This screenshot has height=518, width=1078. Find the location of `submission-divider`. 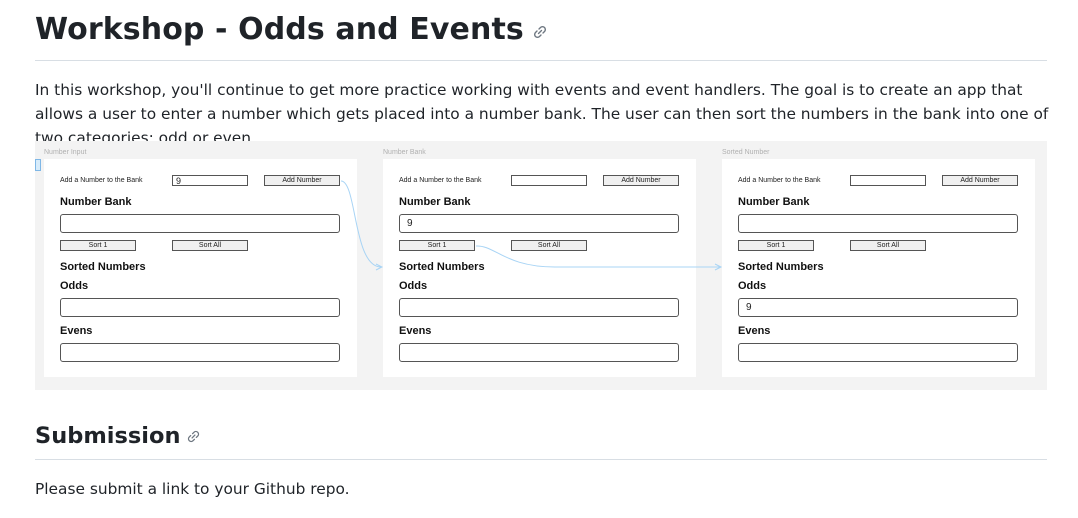

submission-divider is located at coordinates (541, 459).